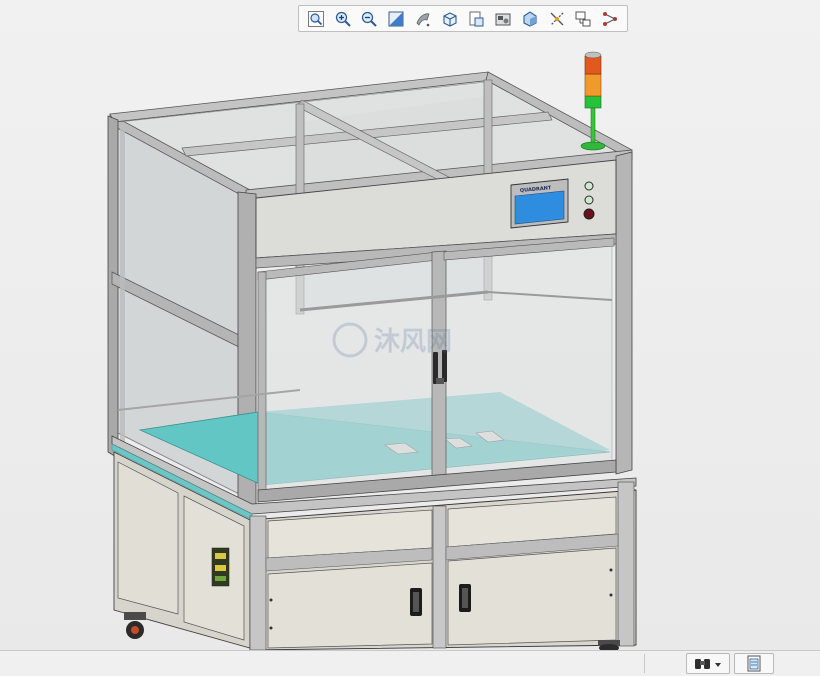 Image resolution: width=820 pixels, height=676 pixels. What do you see at coordinates (350, 605) in the screenshot?
I see `lower-door-left` at bounding box center [350, 605].